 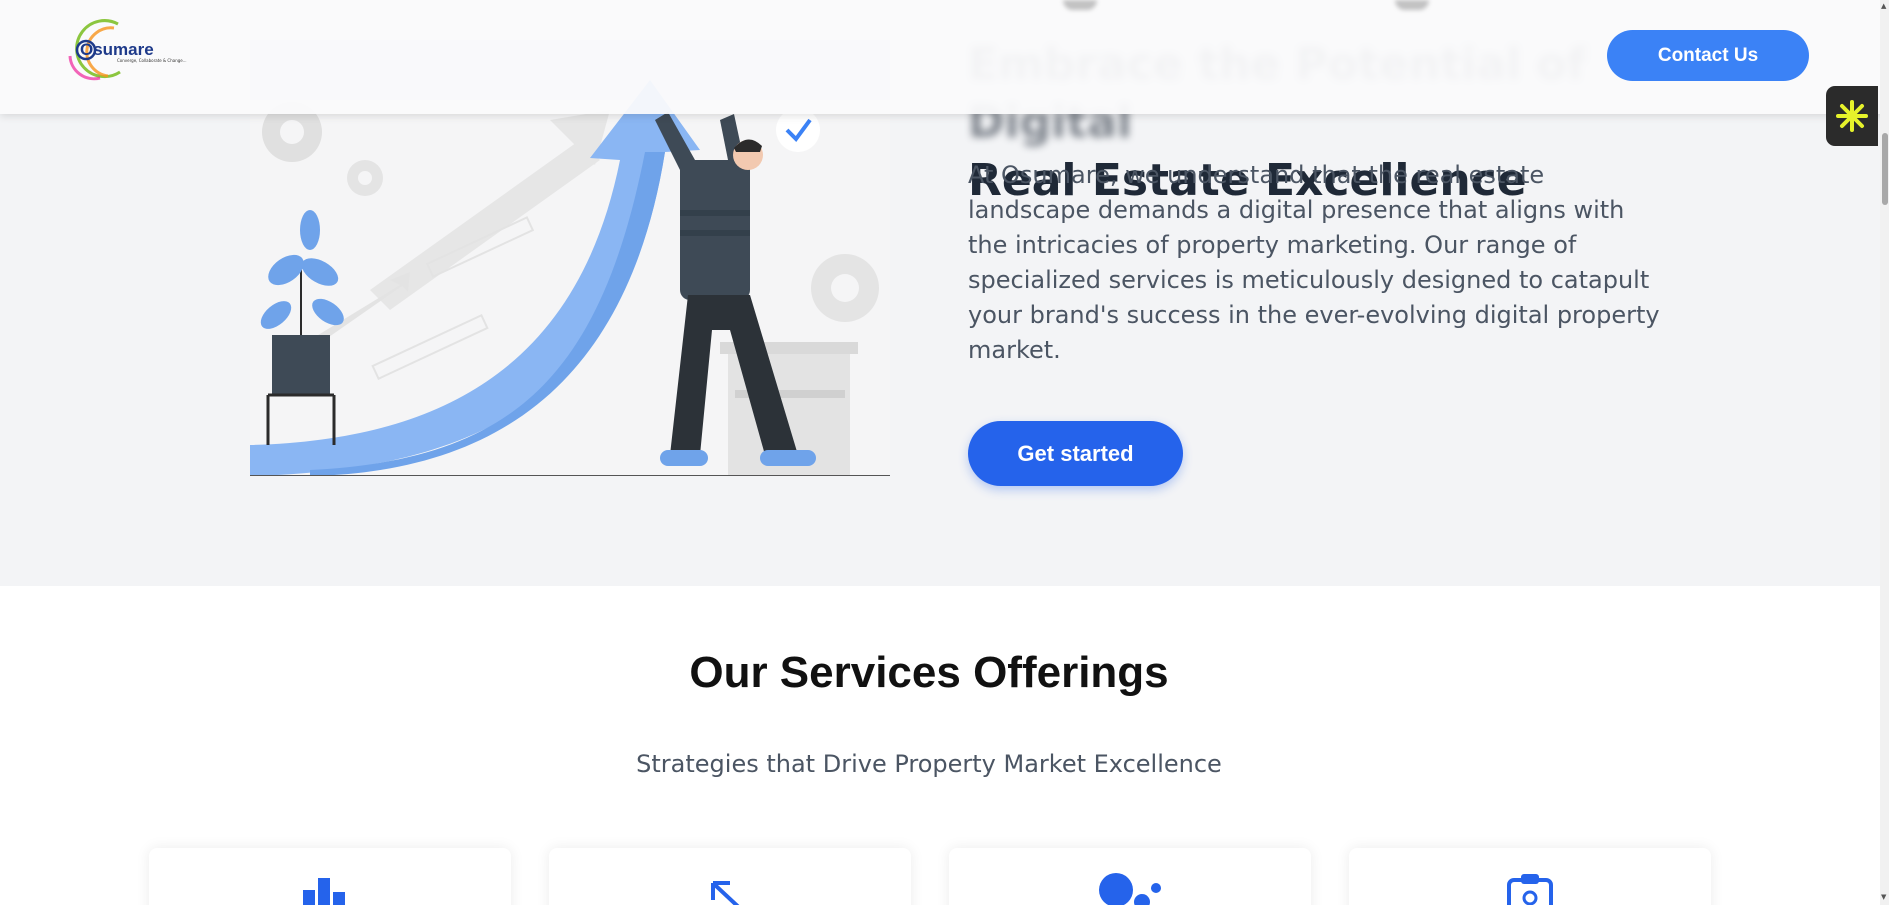 What do you see at coordinates (1883, 6) in the screenshot?
I see `scroll-up-icon: ▲` at bounding box center [1883, 6].